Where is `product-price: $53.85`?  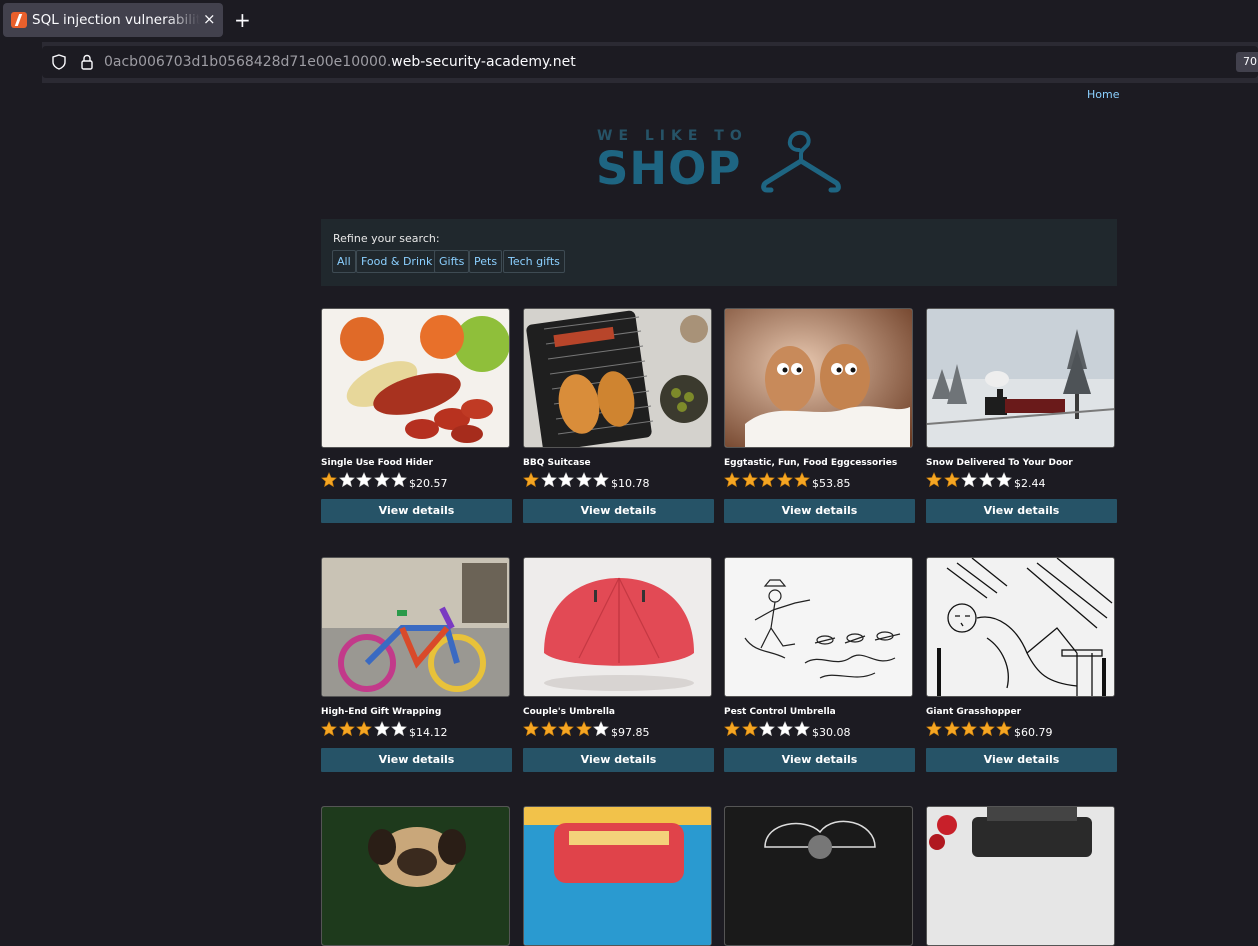 product-price: $53.85 is located at coordinates (831, 483).